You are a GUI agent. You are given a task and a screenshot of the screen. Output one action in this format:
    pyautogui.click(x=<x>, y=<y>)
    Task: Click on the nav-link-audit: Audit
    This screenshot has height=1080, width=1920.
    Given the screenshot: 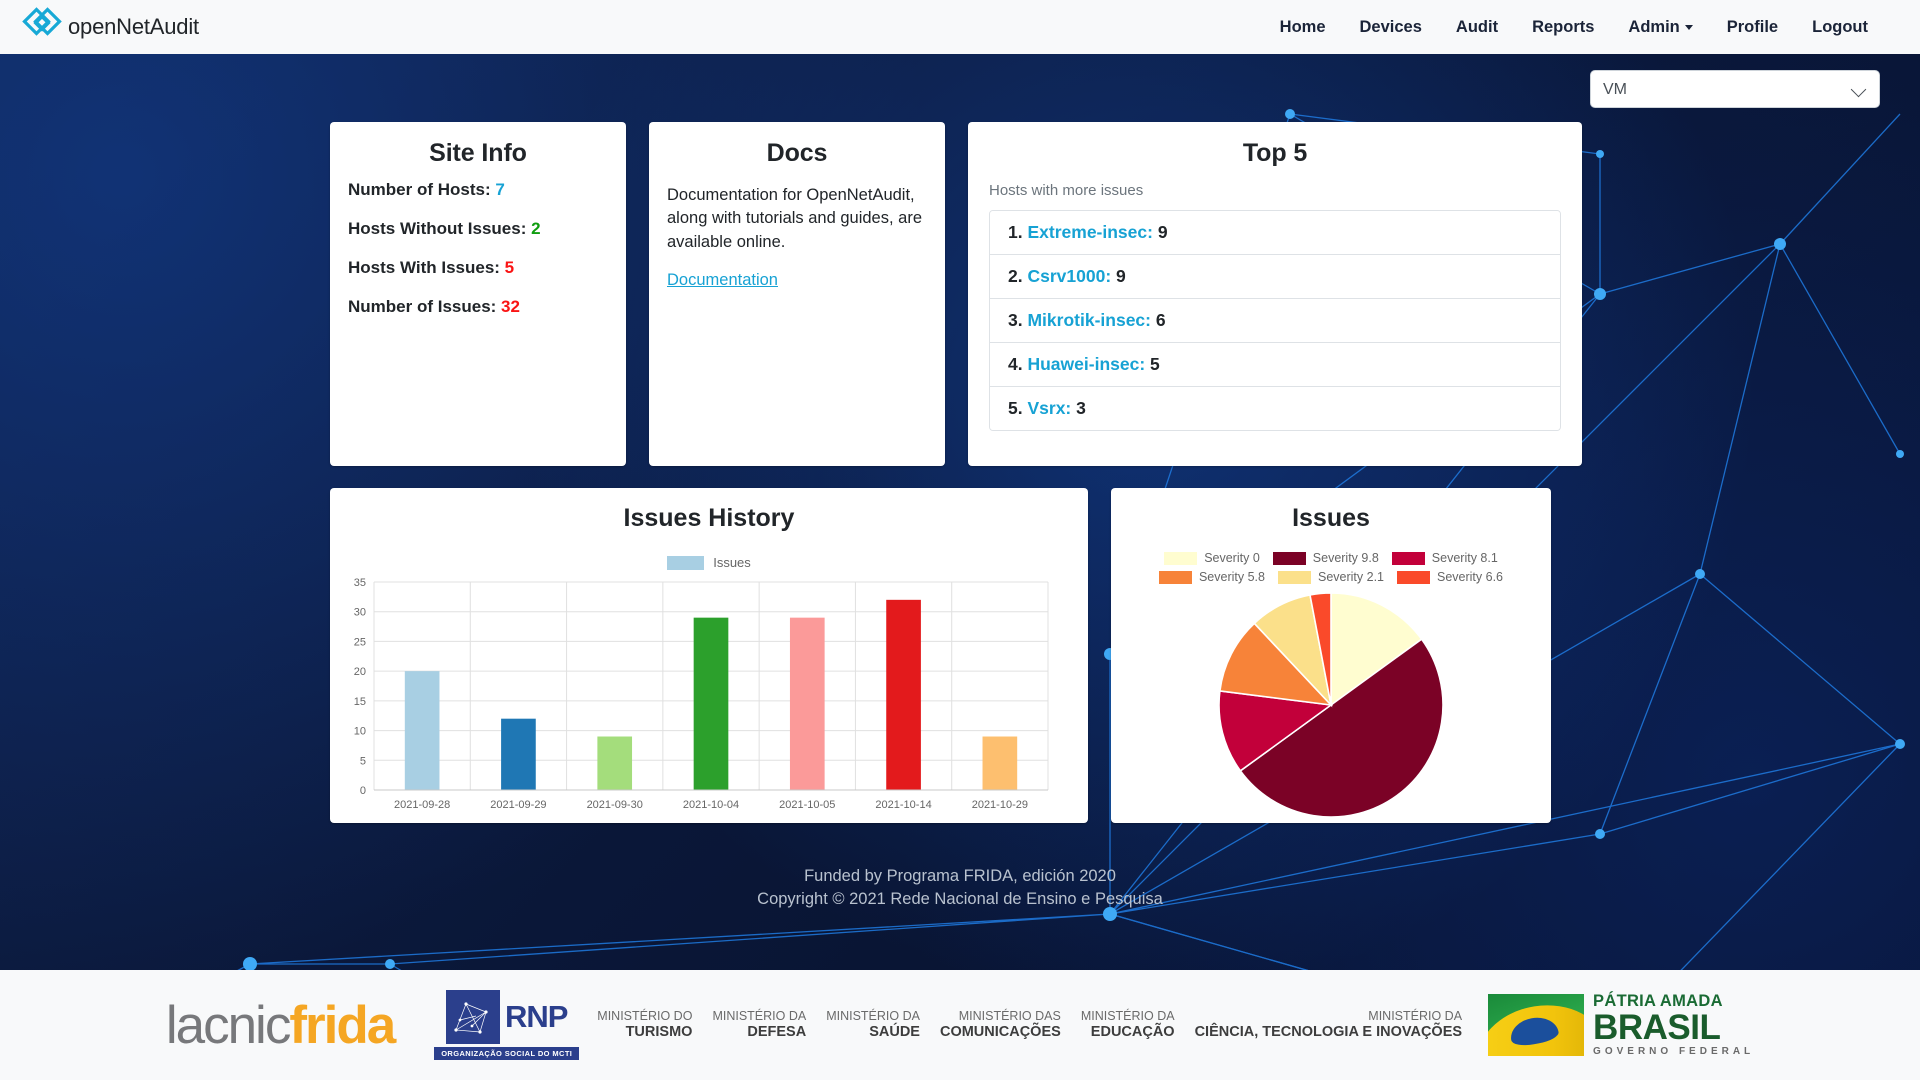 What is the action you would take?
    pyautogui.click(x=1477, y=27)
    